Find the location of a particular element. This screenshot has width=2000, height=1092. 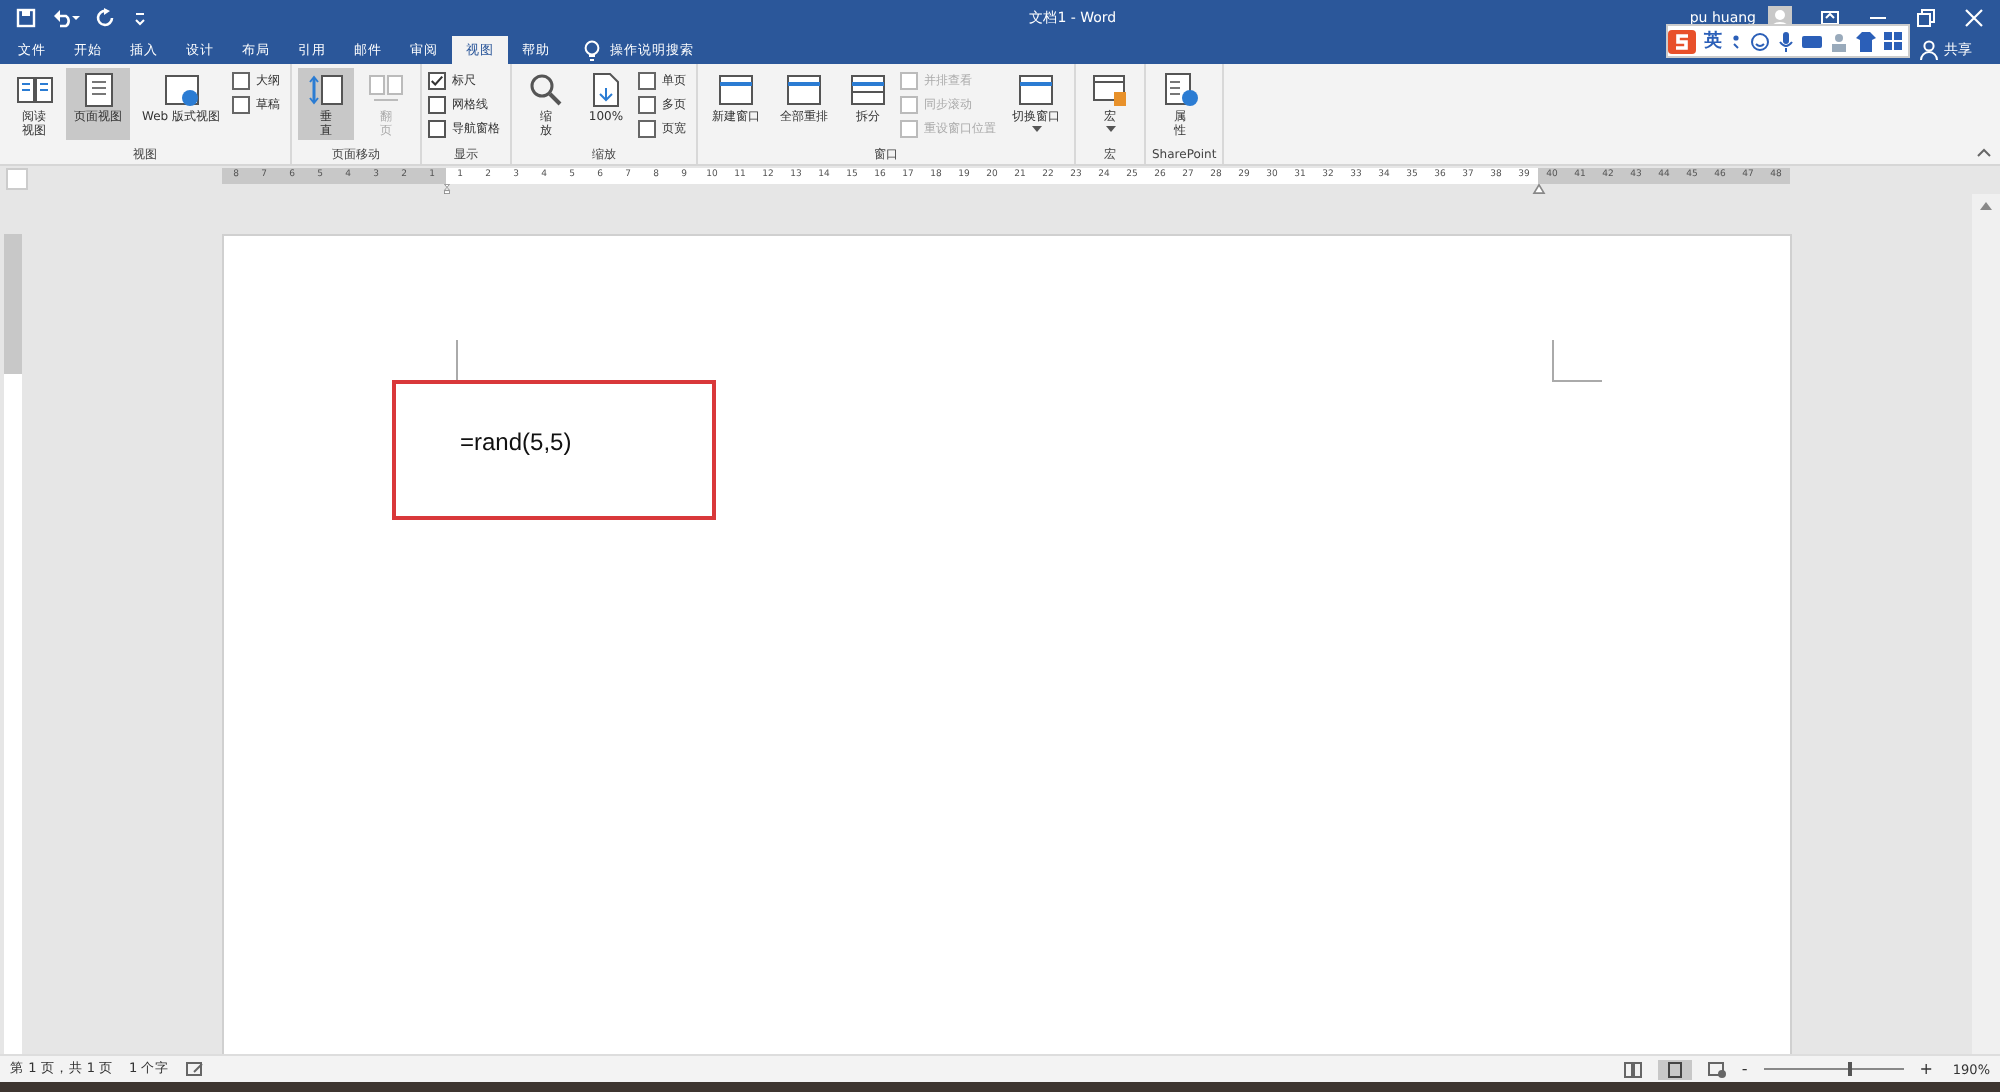

scroll-up-icon is located at coordinates (1986, 206).